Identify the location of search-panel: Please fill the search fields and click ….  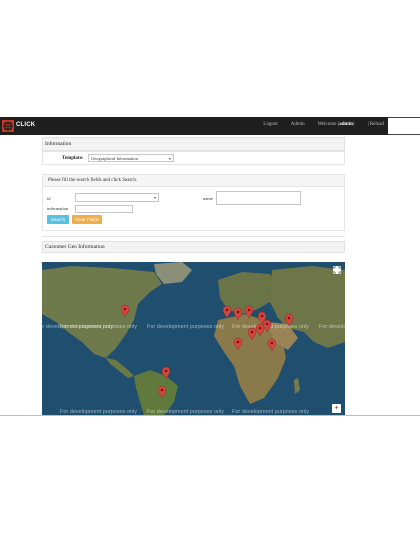
(193, 202).